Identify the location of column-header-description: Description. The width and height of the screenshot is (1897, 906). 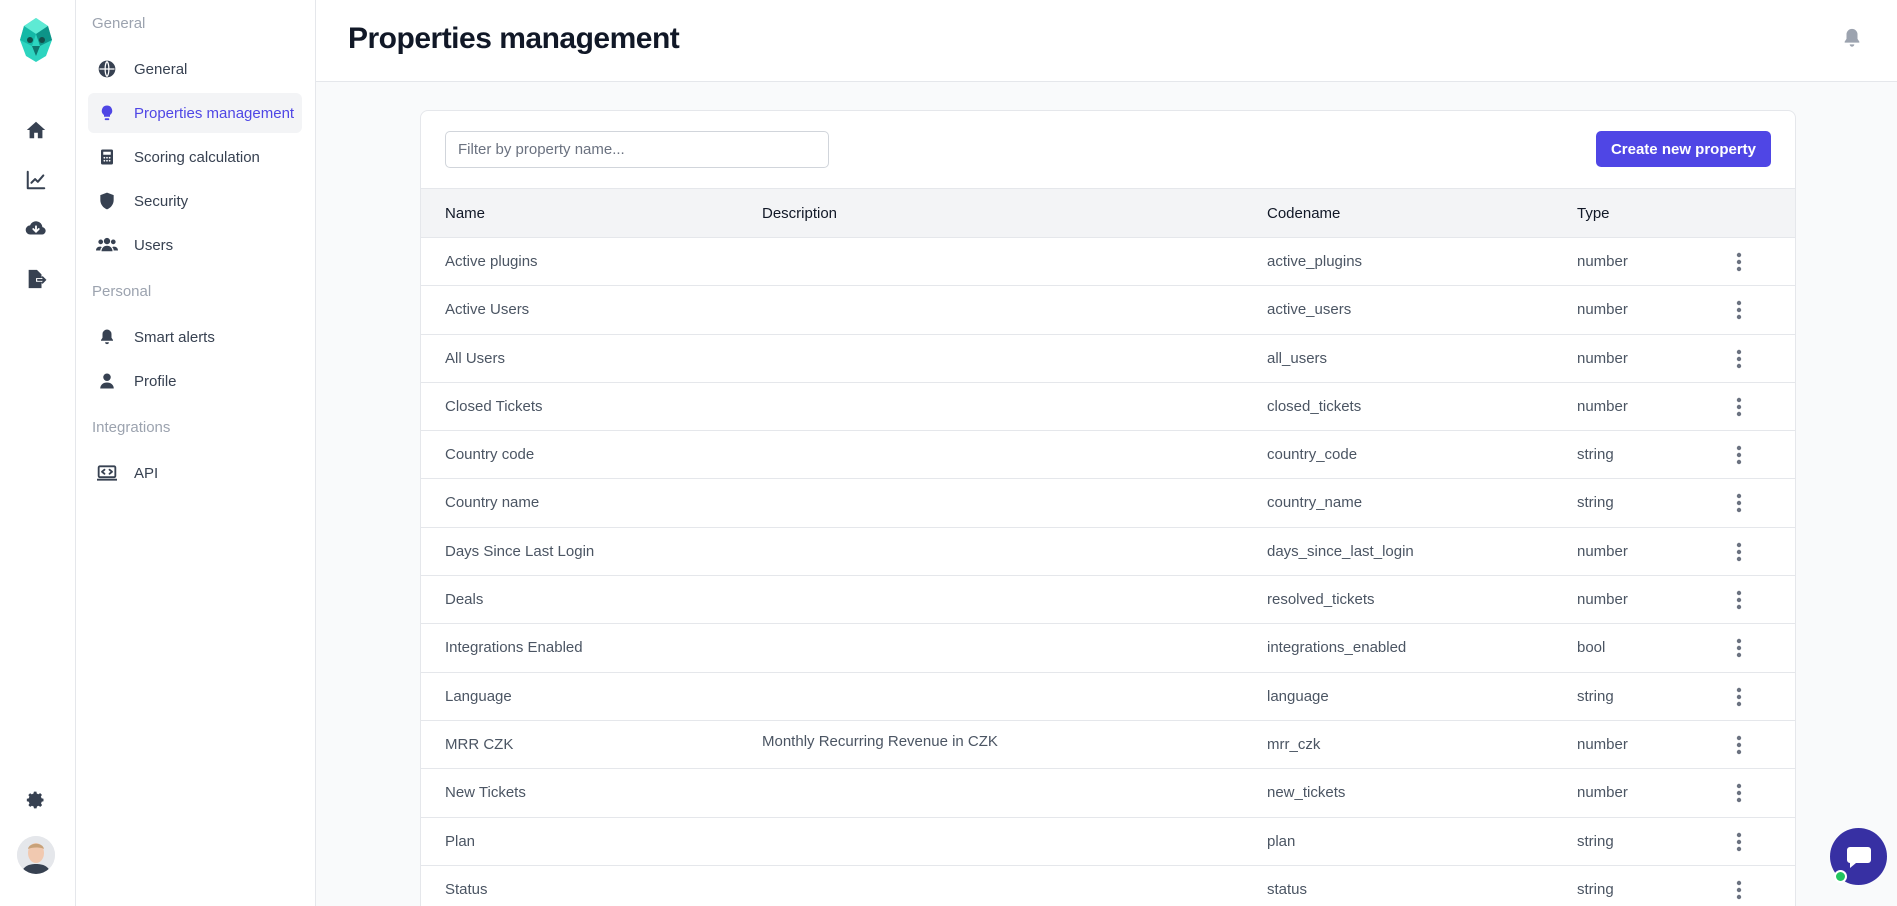
(799, 213).